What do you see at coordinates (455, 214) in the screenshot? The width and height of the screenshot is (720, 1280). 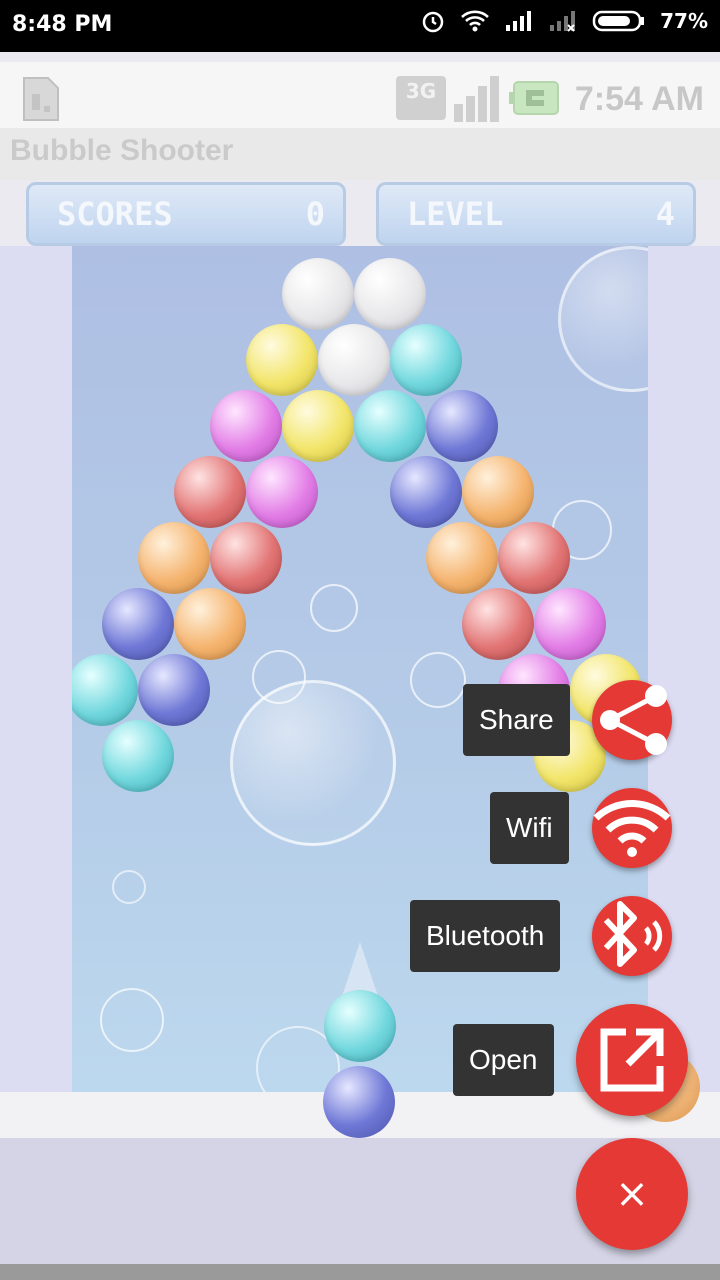 I see `level-label: LEVEL` at bounding box center [455, 214].